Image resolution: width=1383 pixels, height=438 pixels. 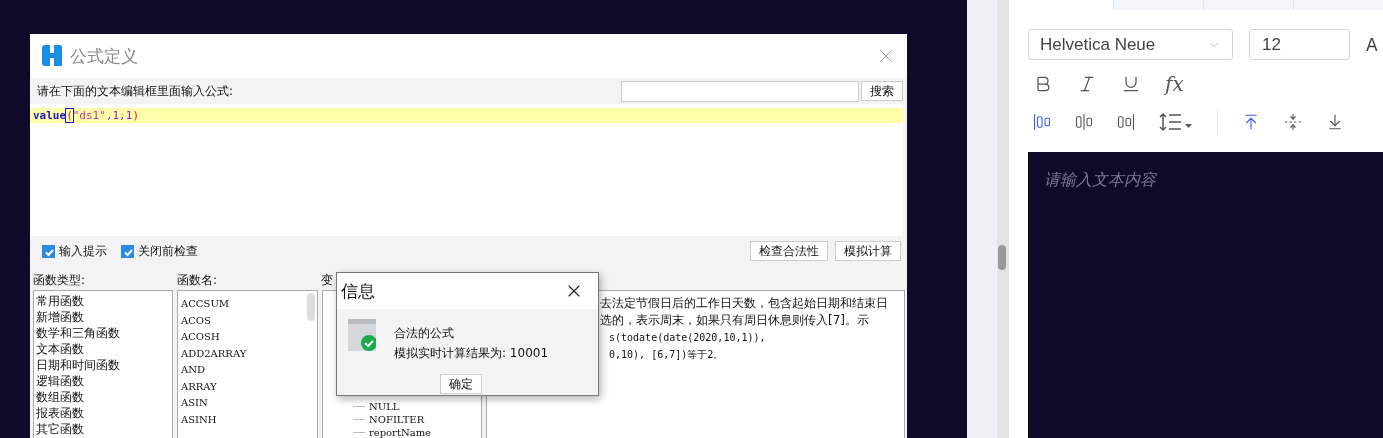 What do you see at coordinates (248, 353) in the screenshot?
I see `function-item: ADD2ARRAY` at bounding box center [248, 353].